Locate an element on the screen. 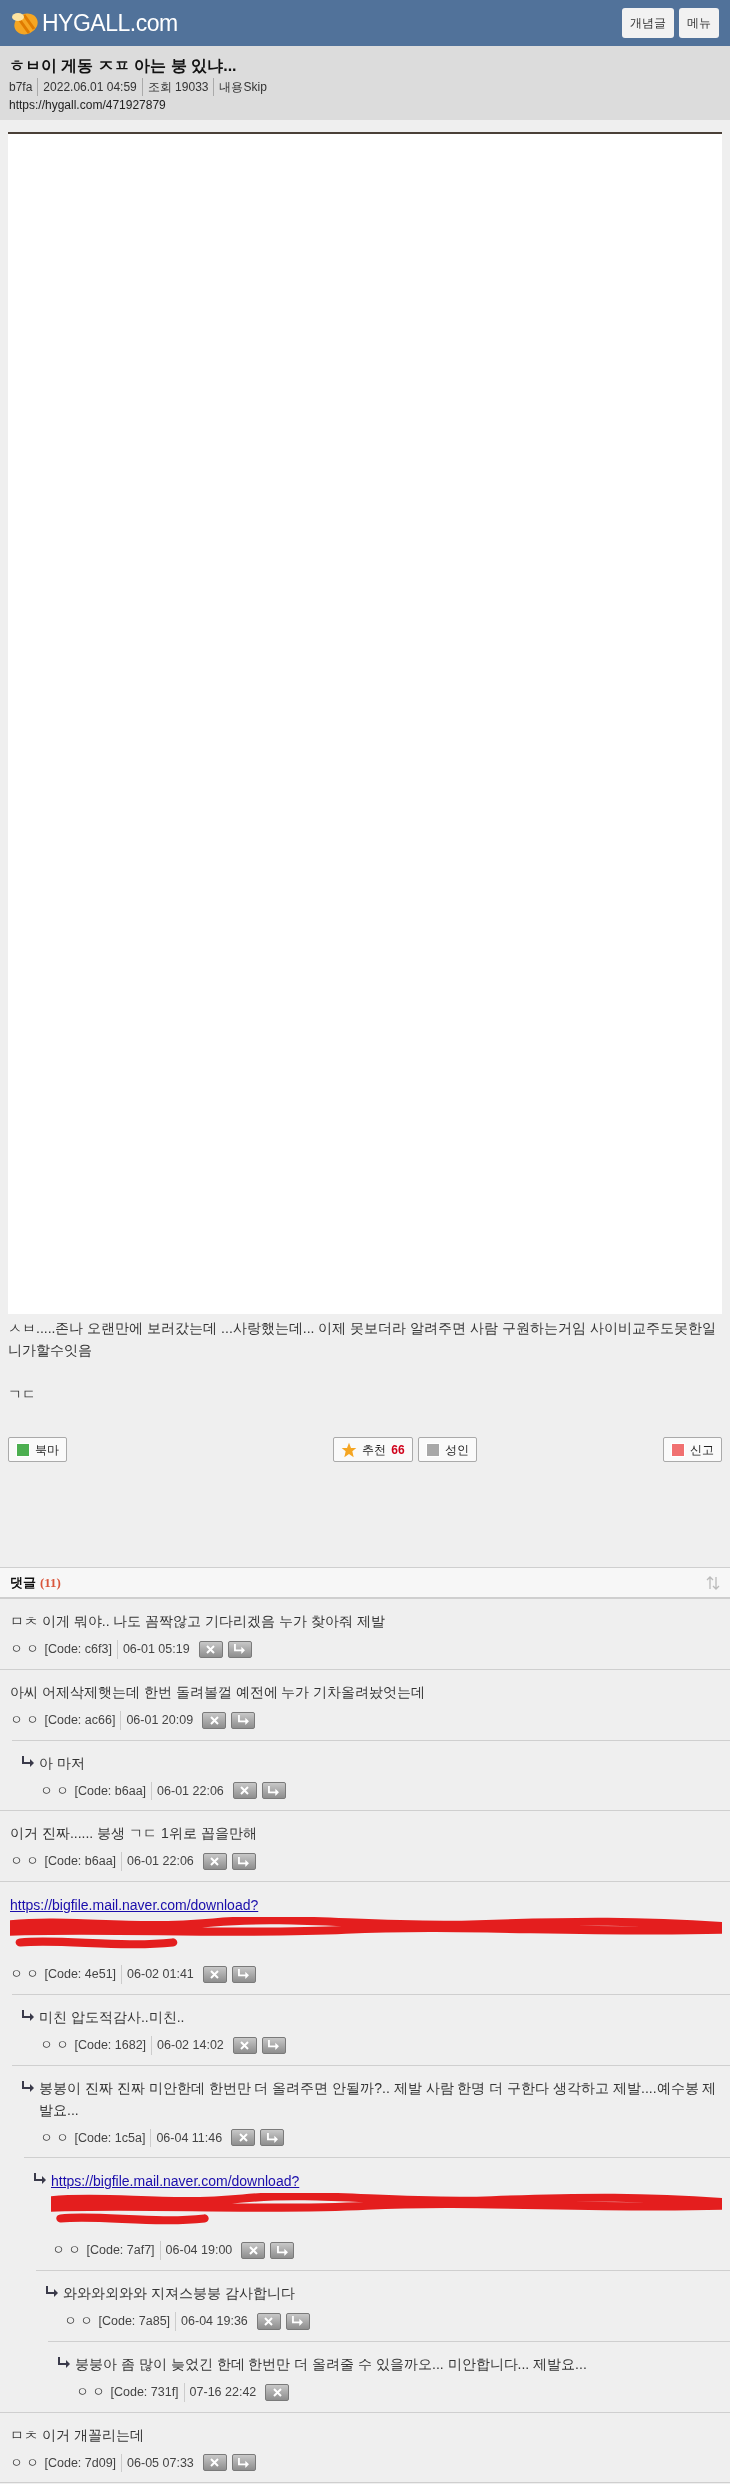 The image size is (730, 2484). comment-code: [Code: c6f3] is located at coordinates (81, 1649).